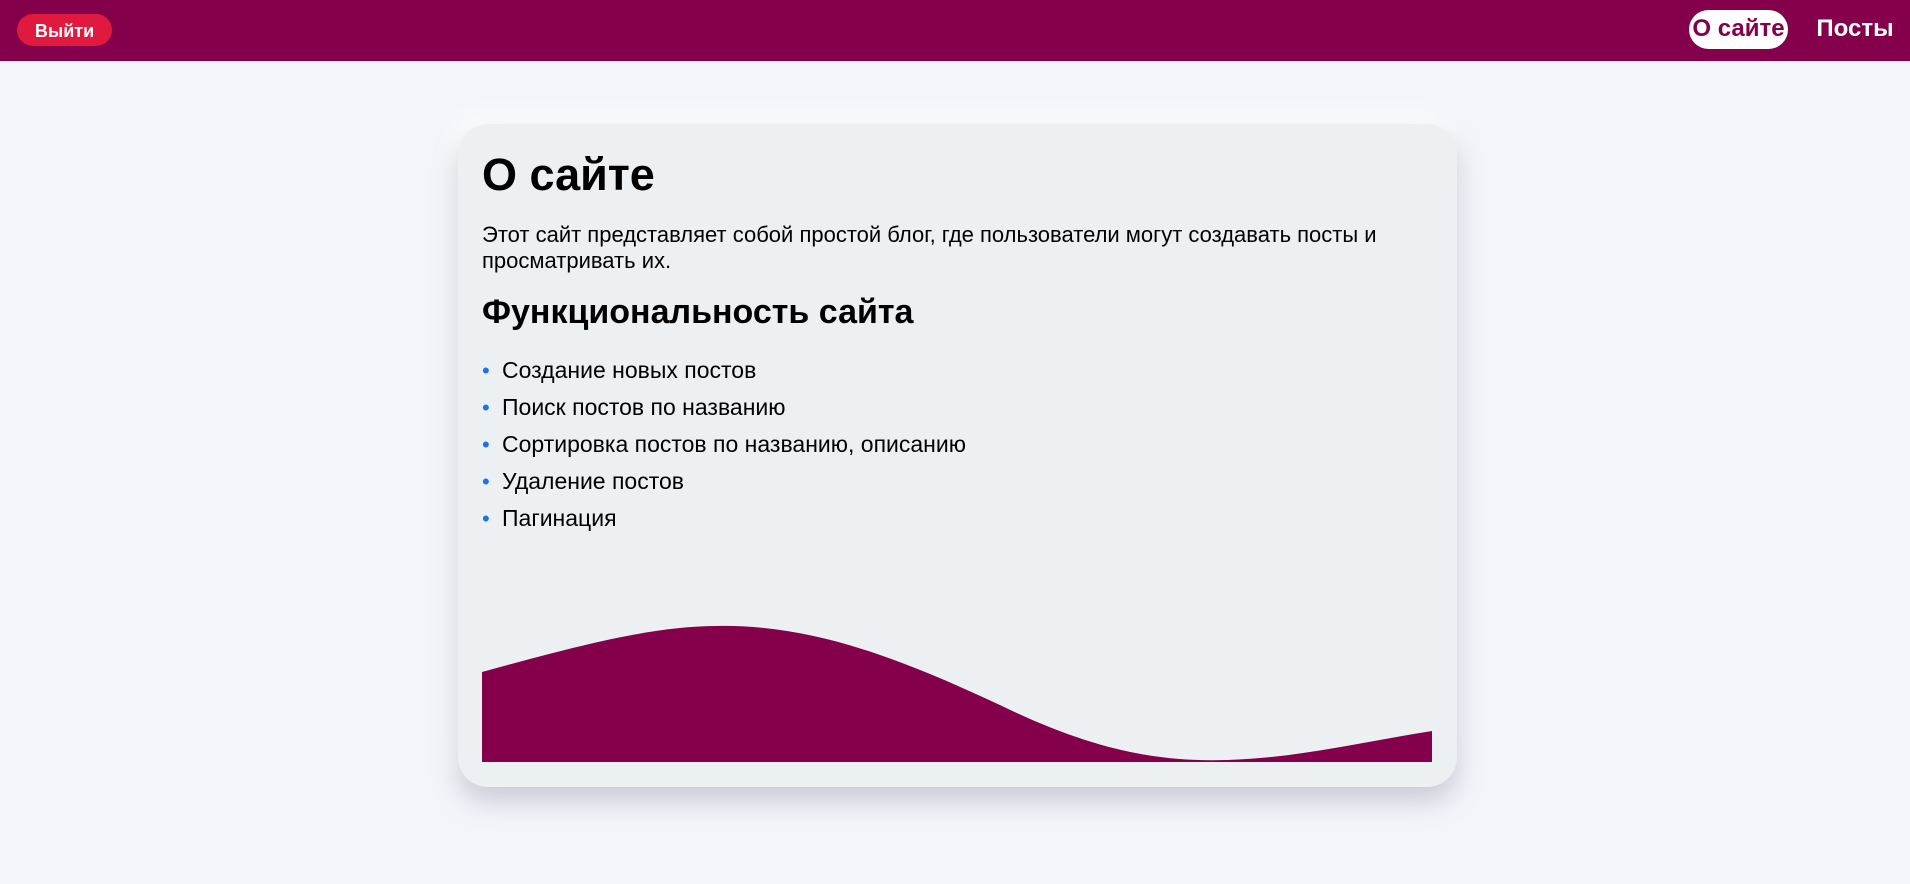  I want to click on feature-item: • Создание новых постов, so click(724, 373).